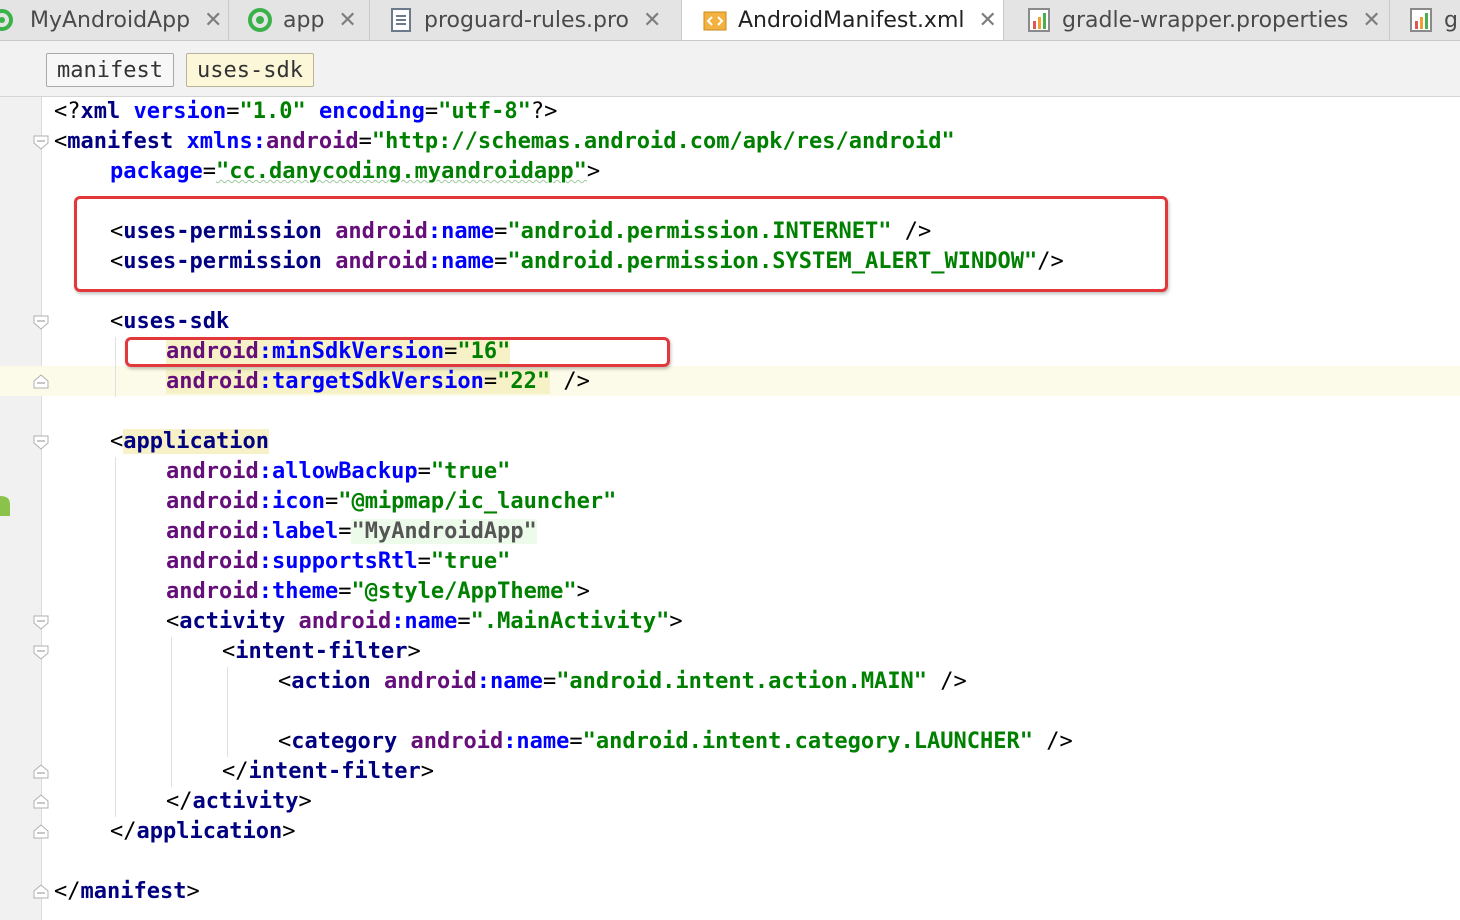 The image size is (1460, 920). What do you see at coordinates (176, 321) in the screenshot?
I see `code-token: uses-sdk` at bounding box center [176, 321].